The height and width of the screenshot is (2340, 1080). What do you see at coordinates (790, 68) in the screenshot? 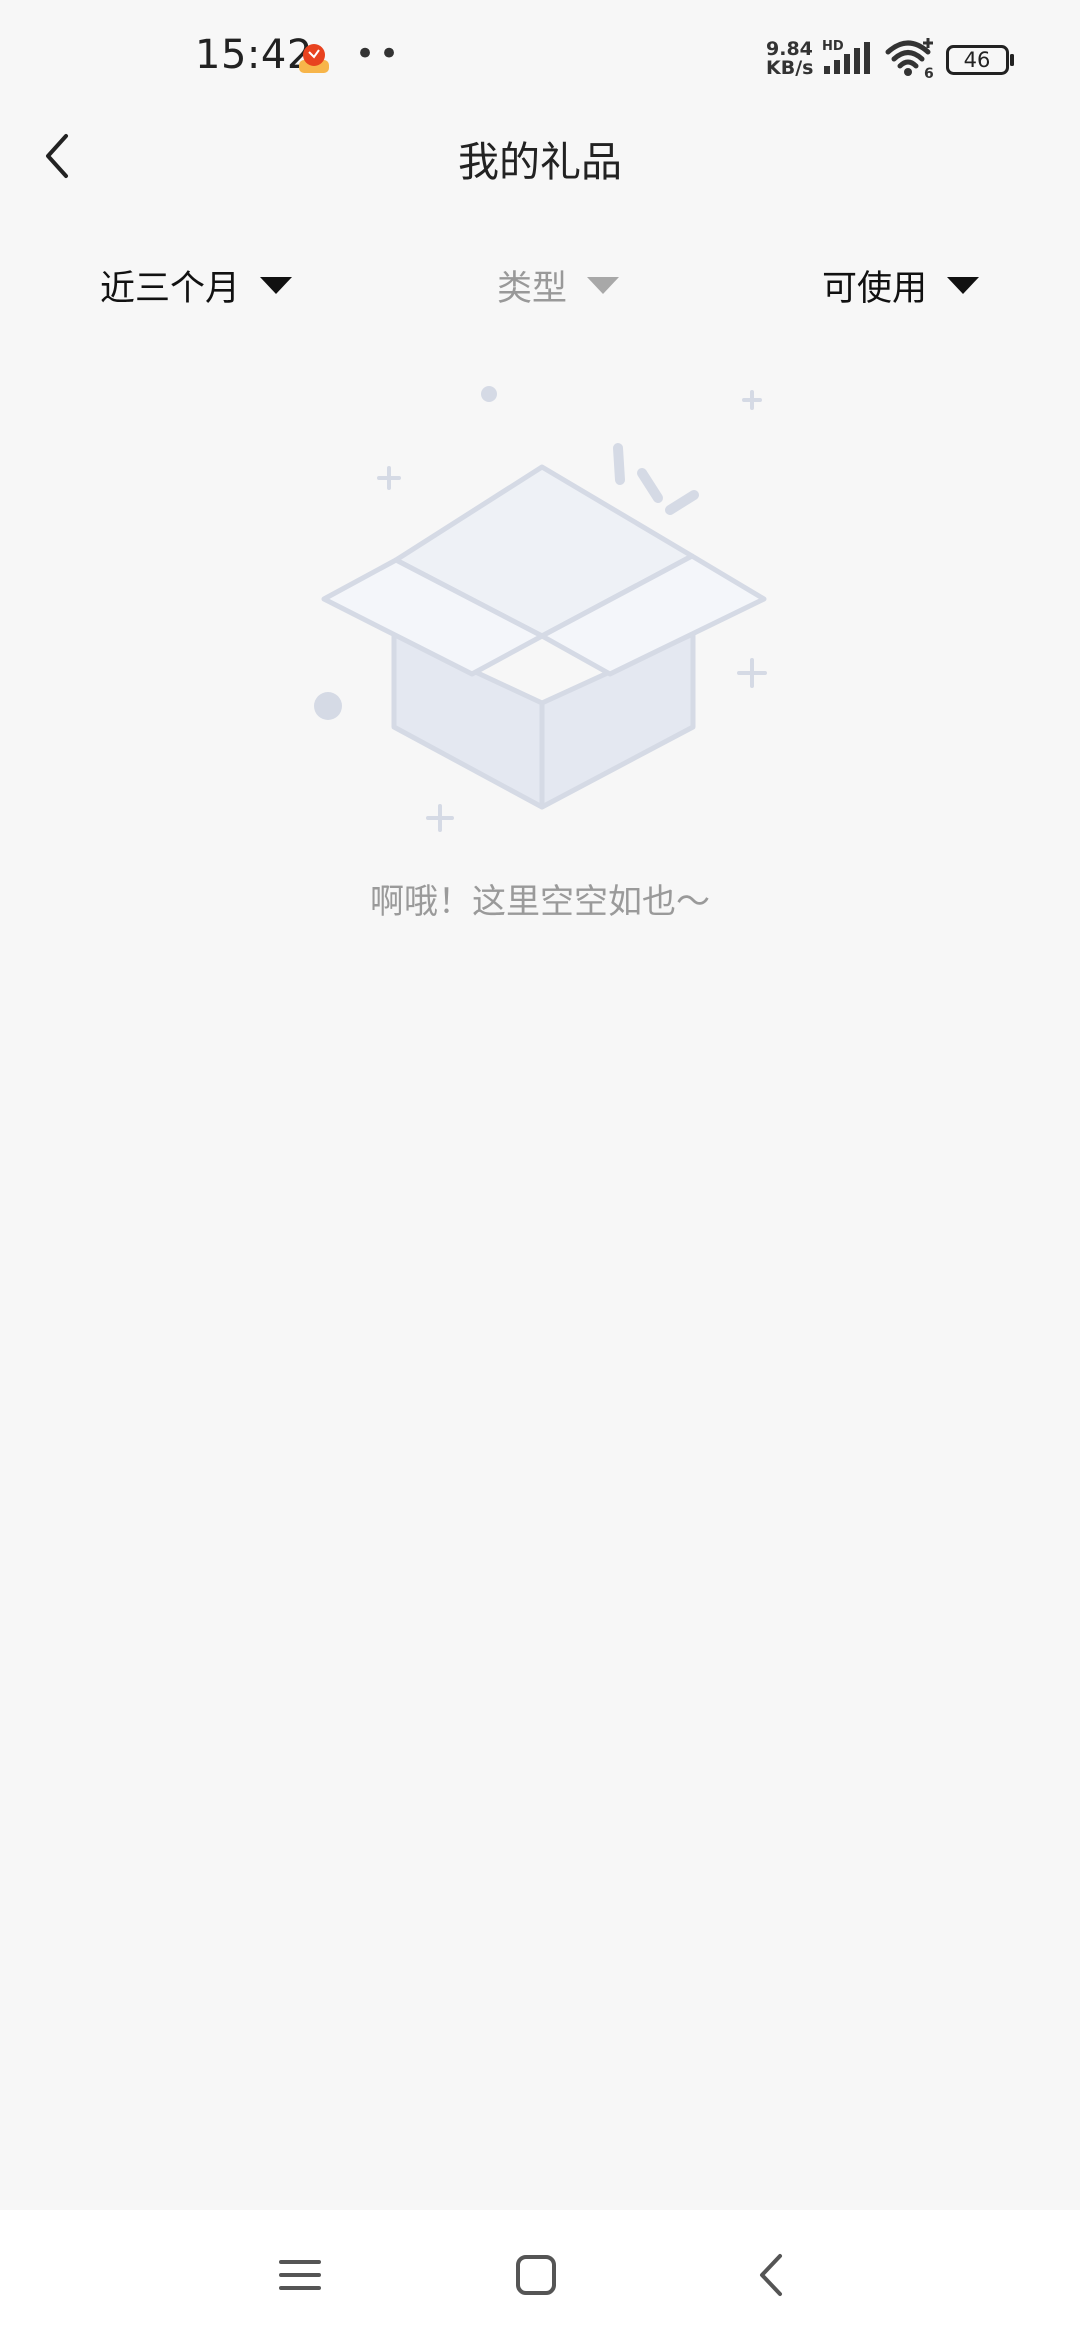
I see `network-speed-unit: KB/s` at bounding box center [790, 68].